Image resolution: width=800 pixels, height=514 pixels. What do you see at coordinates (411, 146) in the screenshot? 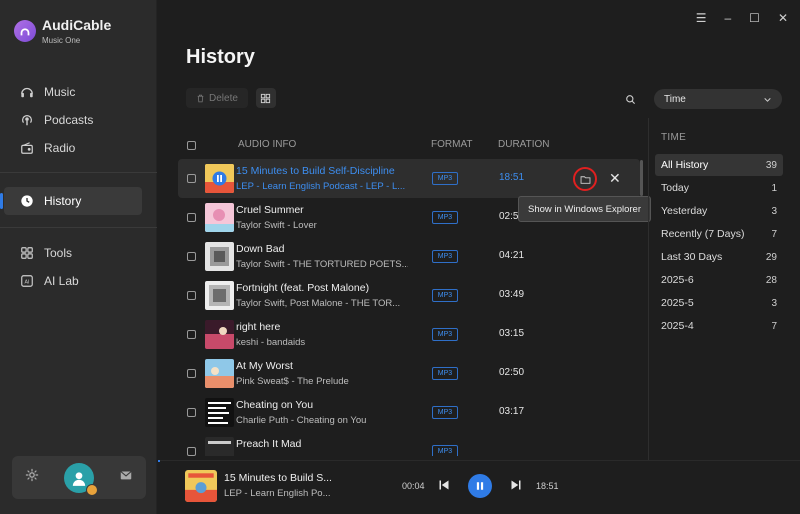
I see `table-header: AUDIO INFO FORMAT DURATION` at bounding box center [411, 146].